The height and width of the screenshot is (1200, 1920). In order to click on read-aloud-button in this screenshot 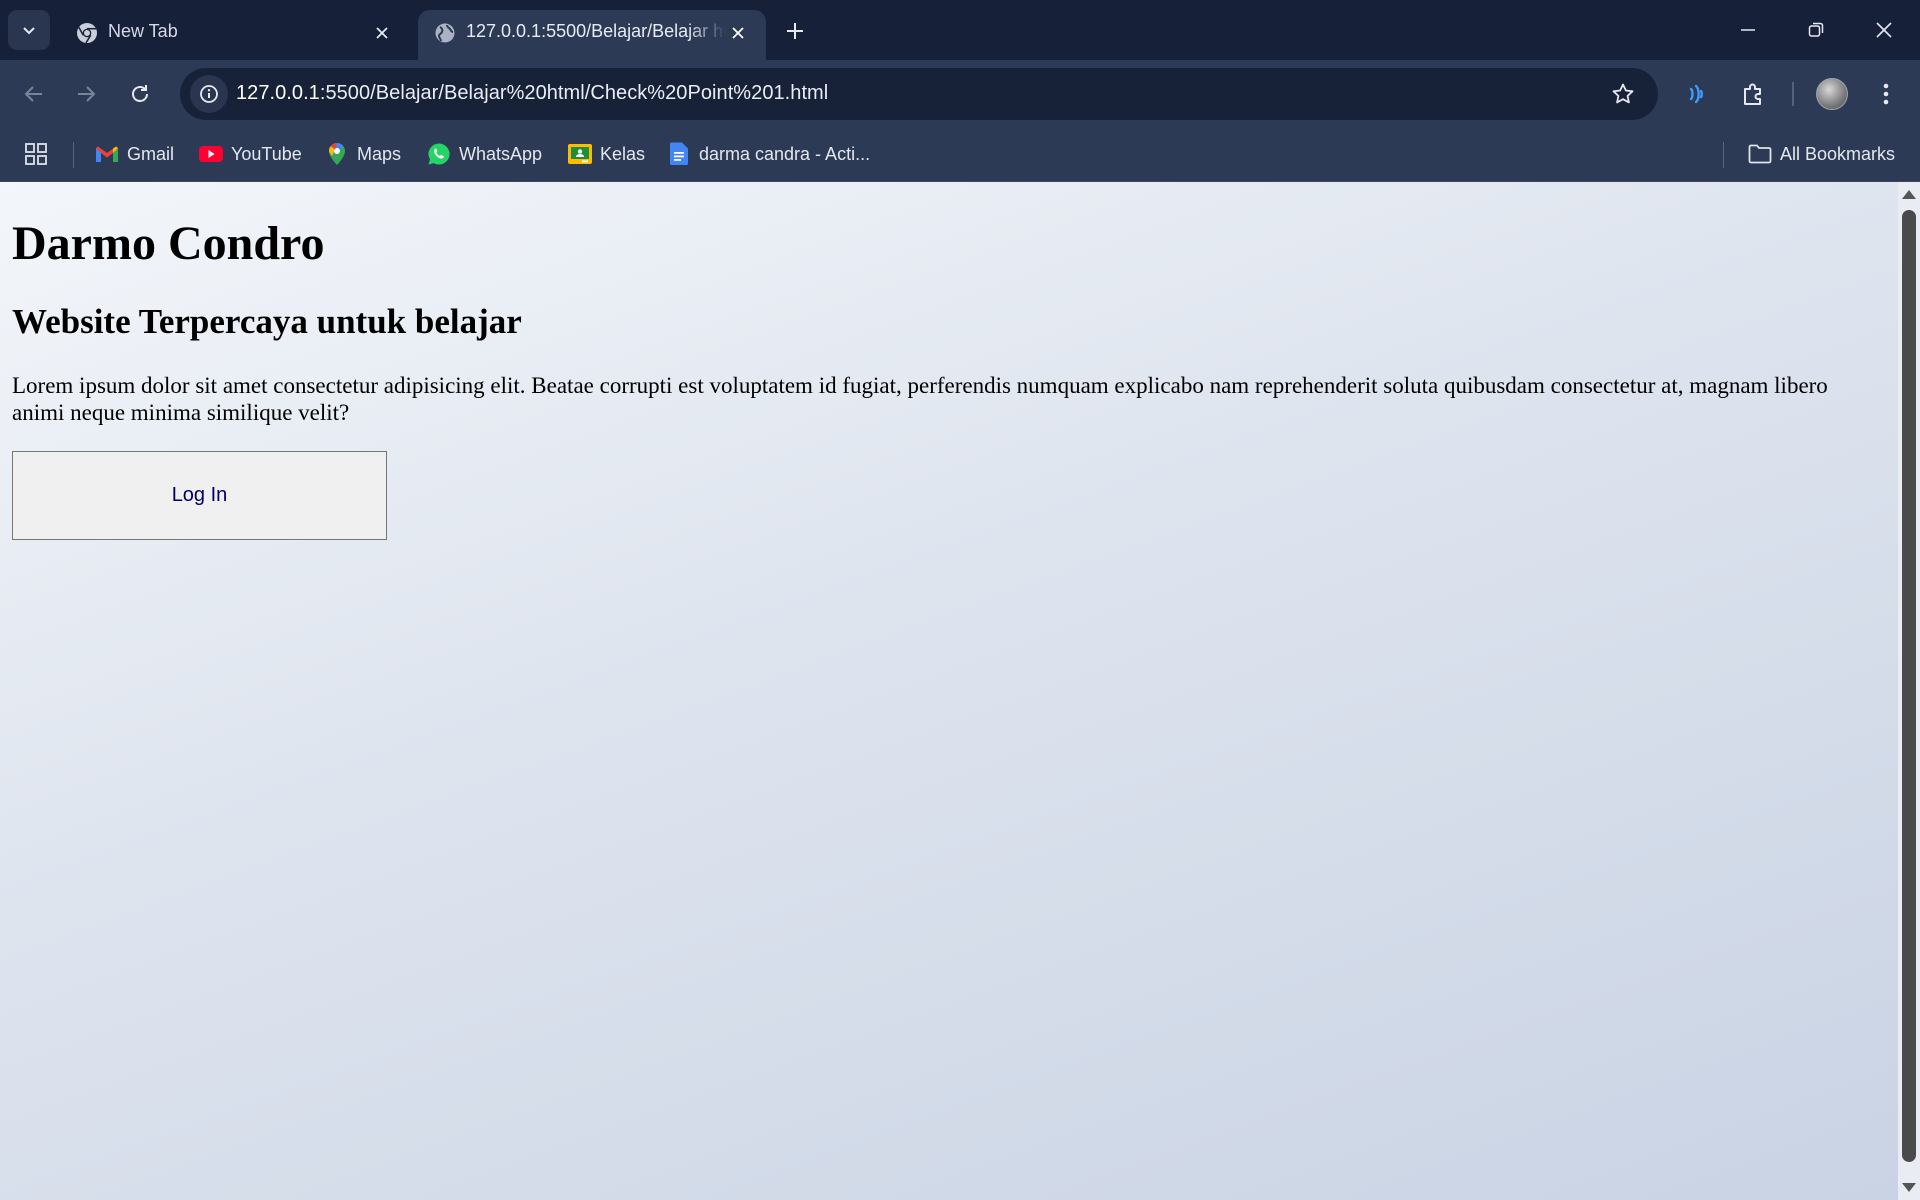, I will do `click(1697, 94)`.